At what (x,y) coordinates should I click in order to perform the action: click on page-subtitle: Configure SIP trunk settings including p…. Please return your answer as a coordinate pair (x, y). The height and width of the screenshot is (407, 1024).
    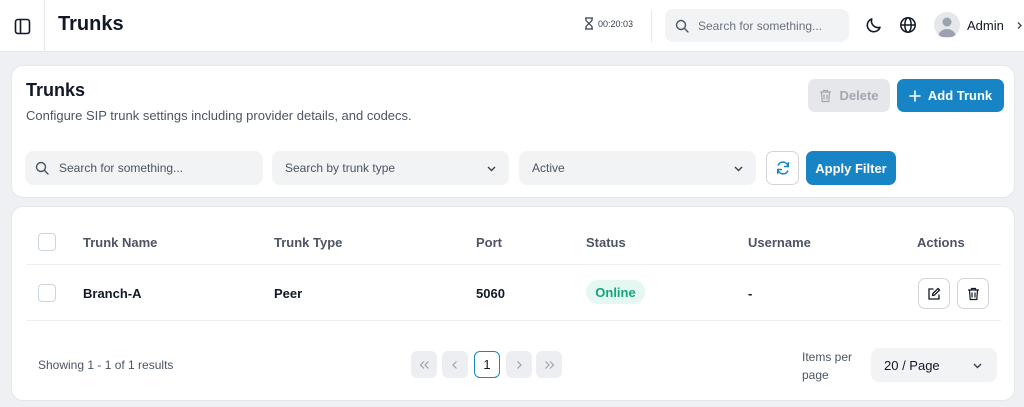
    Looking at the image, I should click on (219, 115).